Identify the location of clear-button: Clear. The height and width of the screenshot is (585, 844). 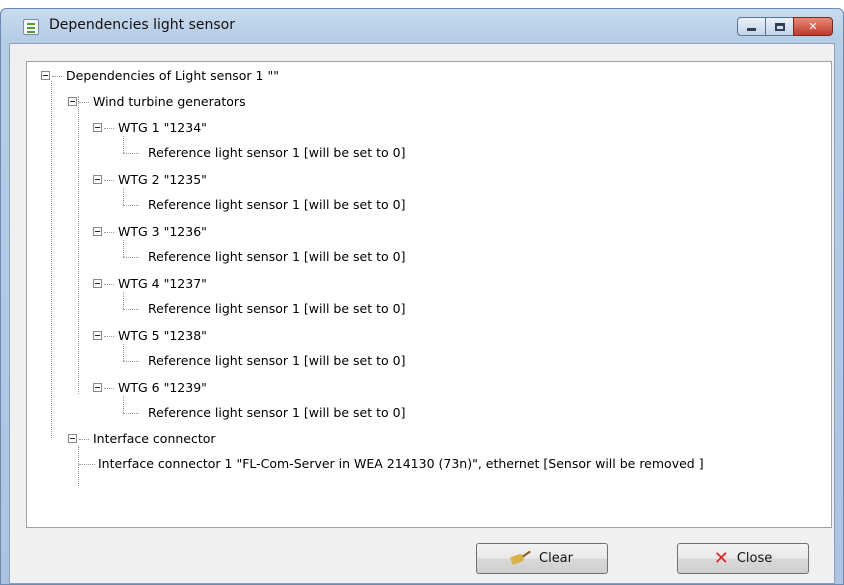
(542, 558).